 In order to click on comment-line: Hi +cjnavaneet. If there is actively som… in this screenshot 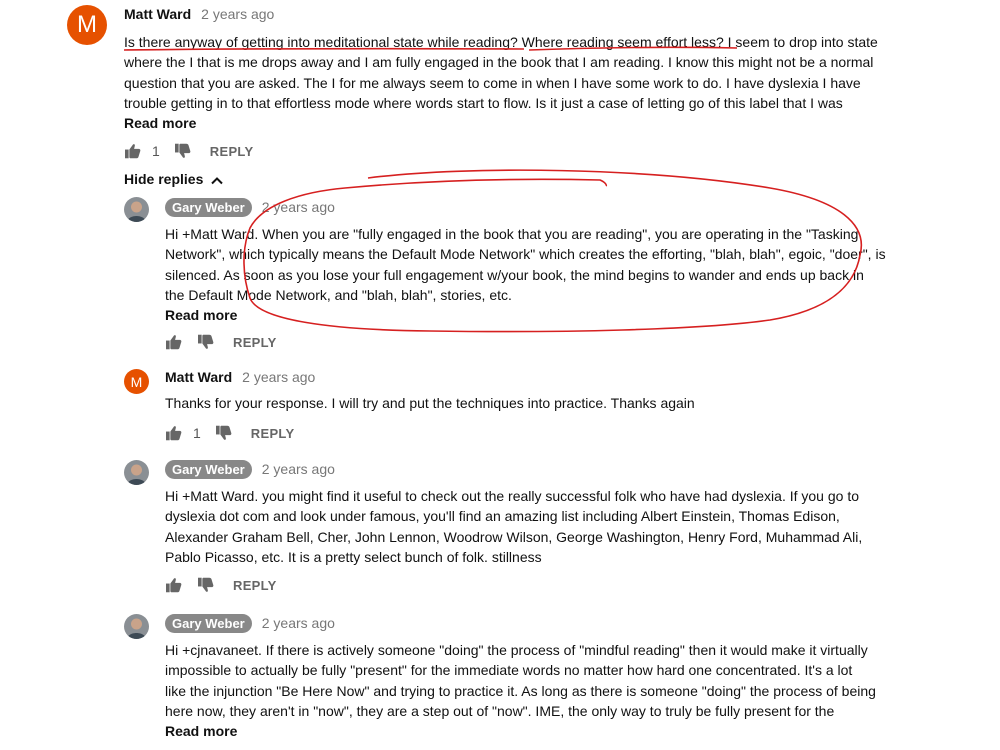, I will do `click(516, 650)`.